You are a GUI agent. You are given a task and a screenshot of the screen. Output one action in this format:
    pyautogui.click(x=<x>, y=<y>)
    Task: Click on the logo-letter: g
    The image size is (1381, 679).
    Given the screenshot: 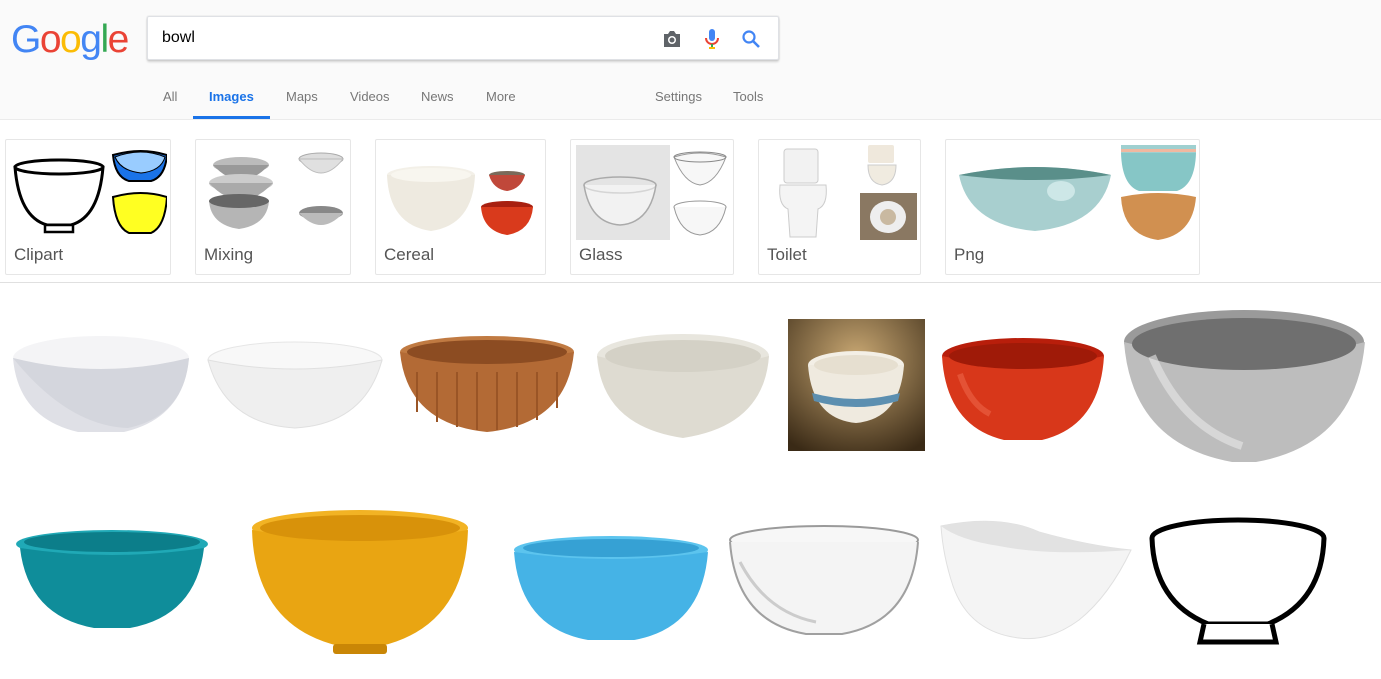 What is the action you would take?
    pyautogui.click(x=91, y=39)
    